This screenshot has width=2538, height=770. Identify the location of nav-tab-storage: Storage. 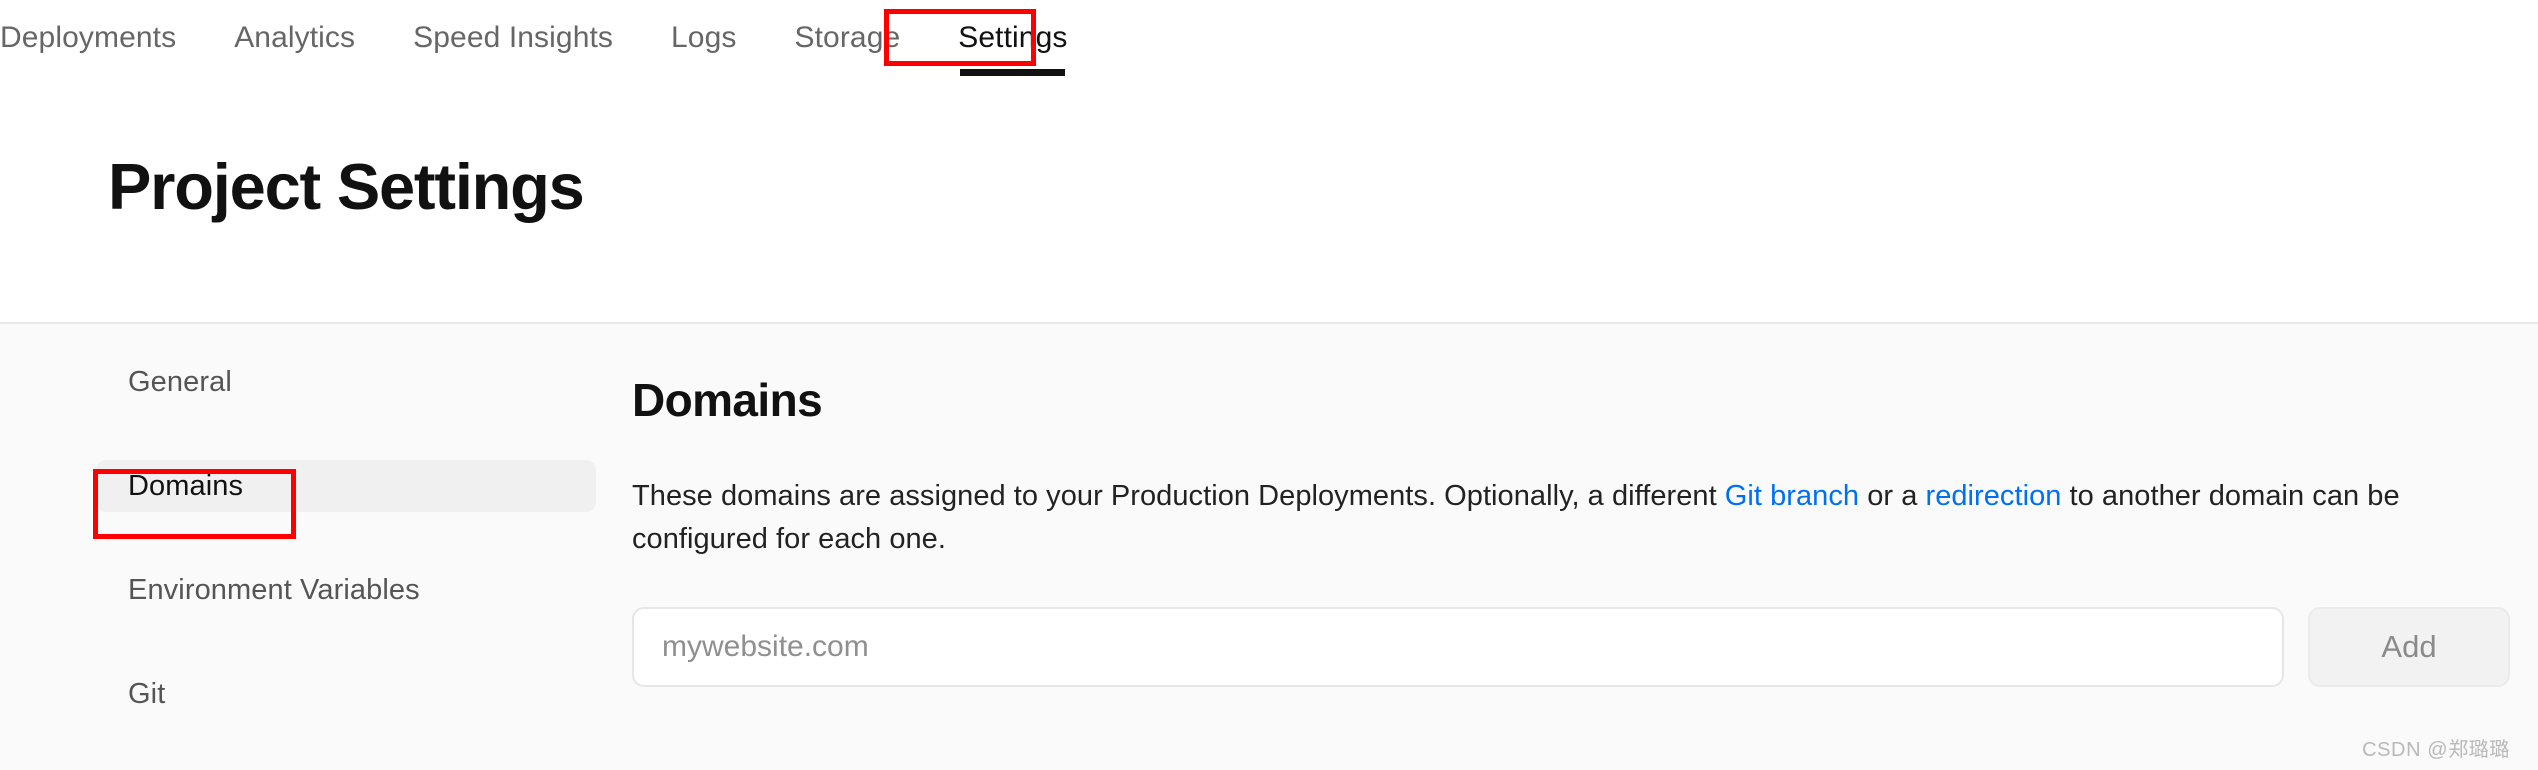
(847, 38).